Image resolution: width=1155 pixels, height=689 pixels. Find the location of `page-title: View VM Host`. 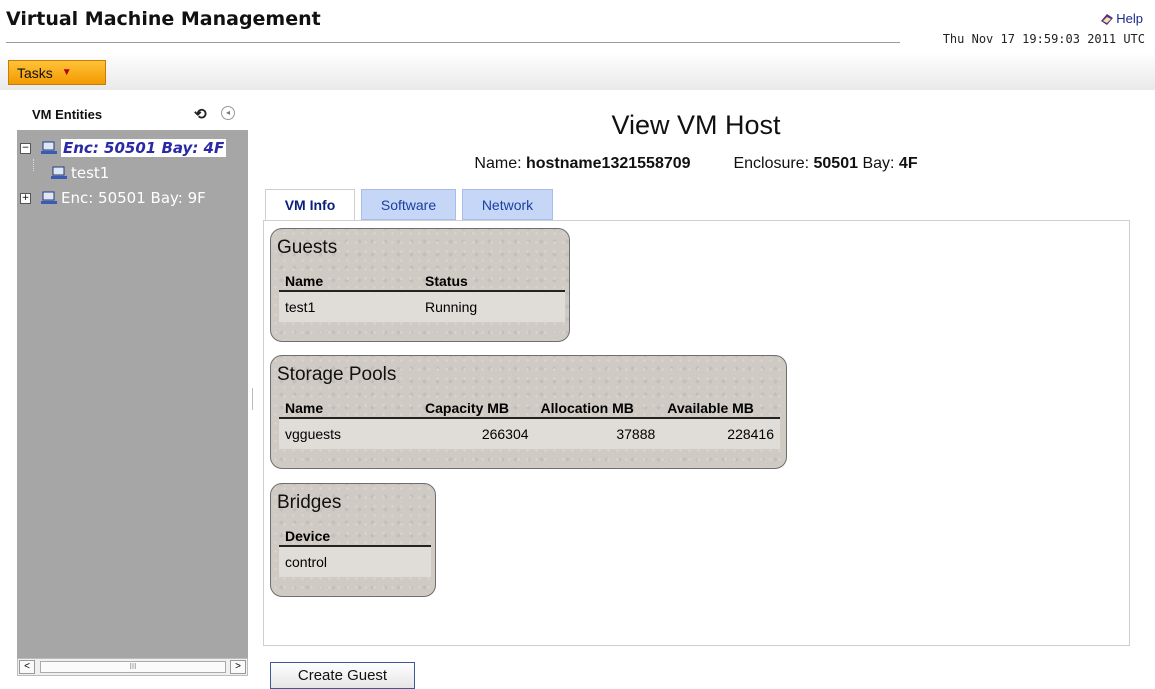

page-title: View VM Host is located at coordinates (696, 125).